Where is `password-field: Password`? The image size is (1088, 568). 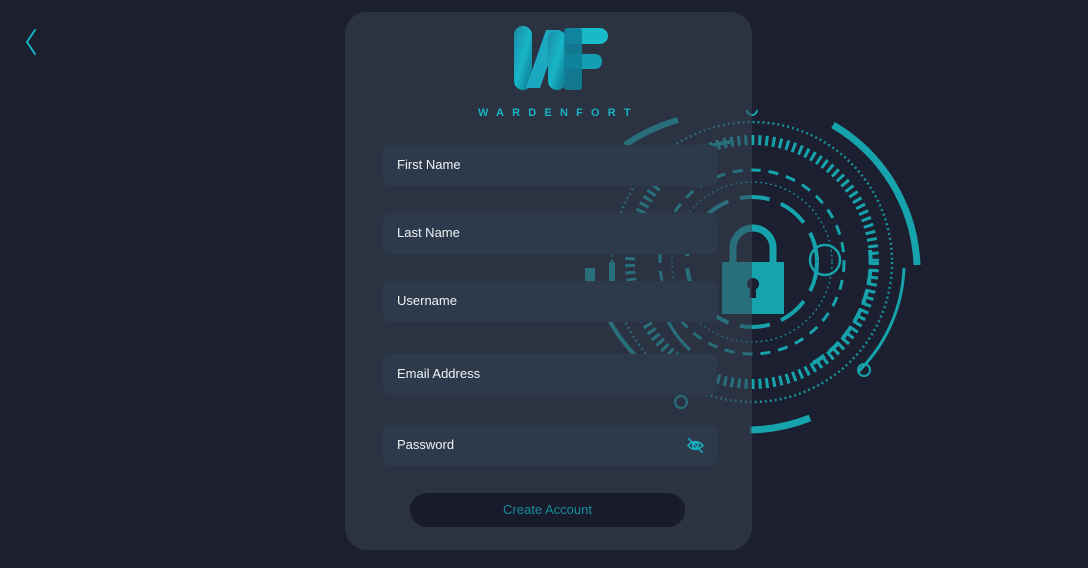 password-field: Password is located at coordinates (550, 445).